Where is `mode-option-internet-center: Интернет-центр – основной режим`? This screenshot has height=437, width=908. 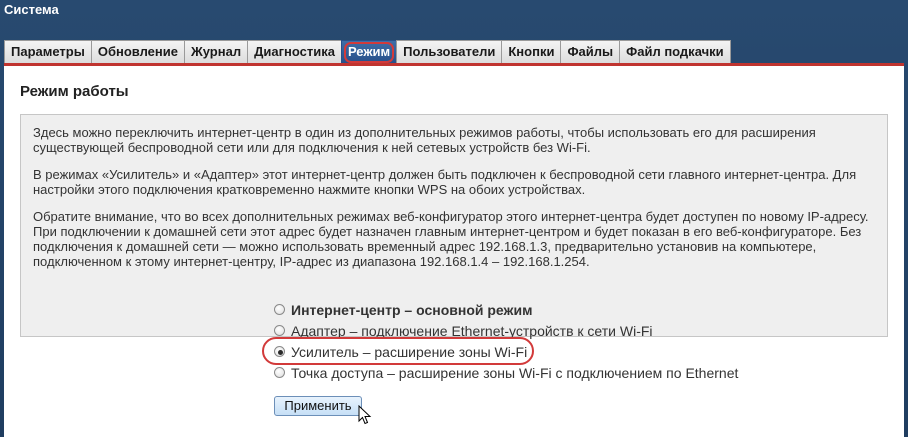 mode-option-internet-center: Интернет-центр – основной режим is located at coordinates (506, 309).